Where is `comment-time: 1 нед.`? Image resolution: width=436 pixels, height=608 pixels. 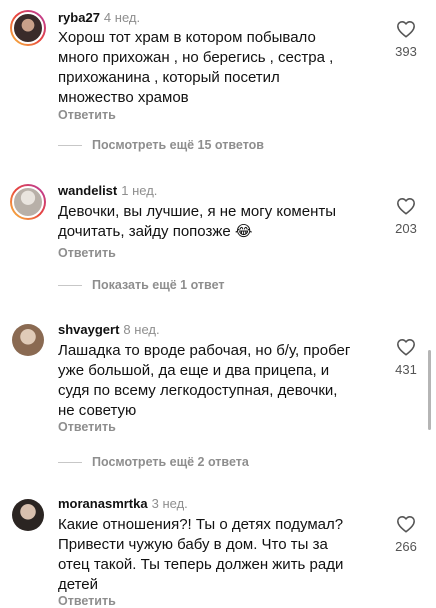 comment-time: 1 нед. is located at coordinates (139, 190).